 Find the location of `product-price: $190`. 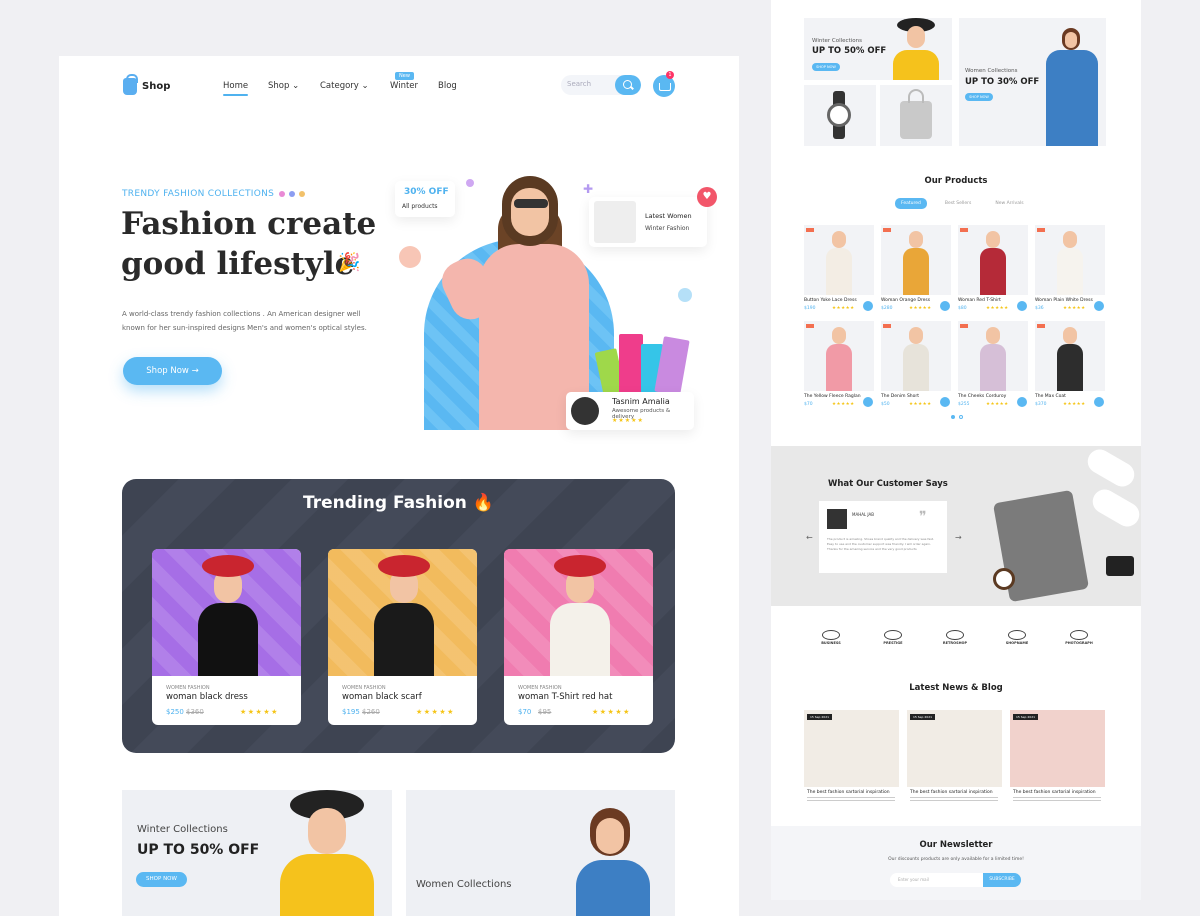

product-price: $190 is located at coordinates (810, 308).